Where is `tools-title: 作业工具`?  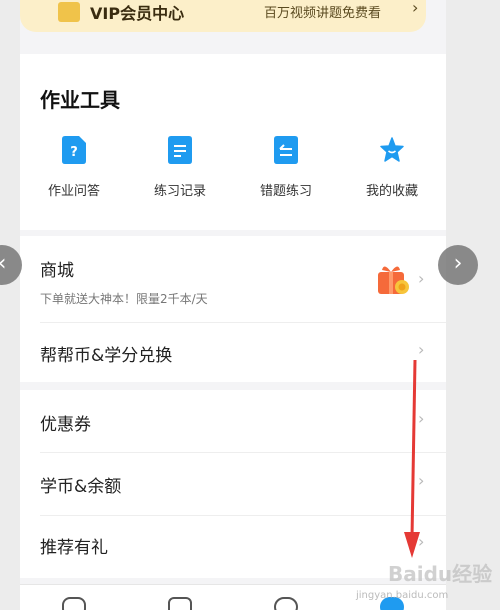 tools-title: 作业工具 is located at coordinates (80, 100).